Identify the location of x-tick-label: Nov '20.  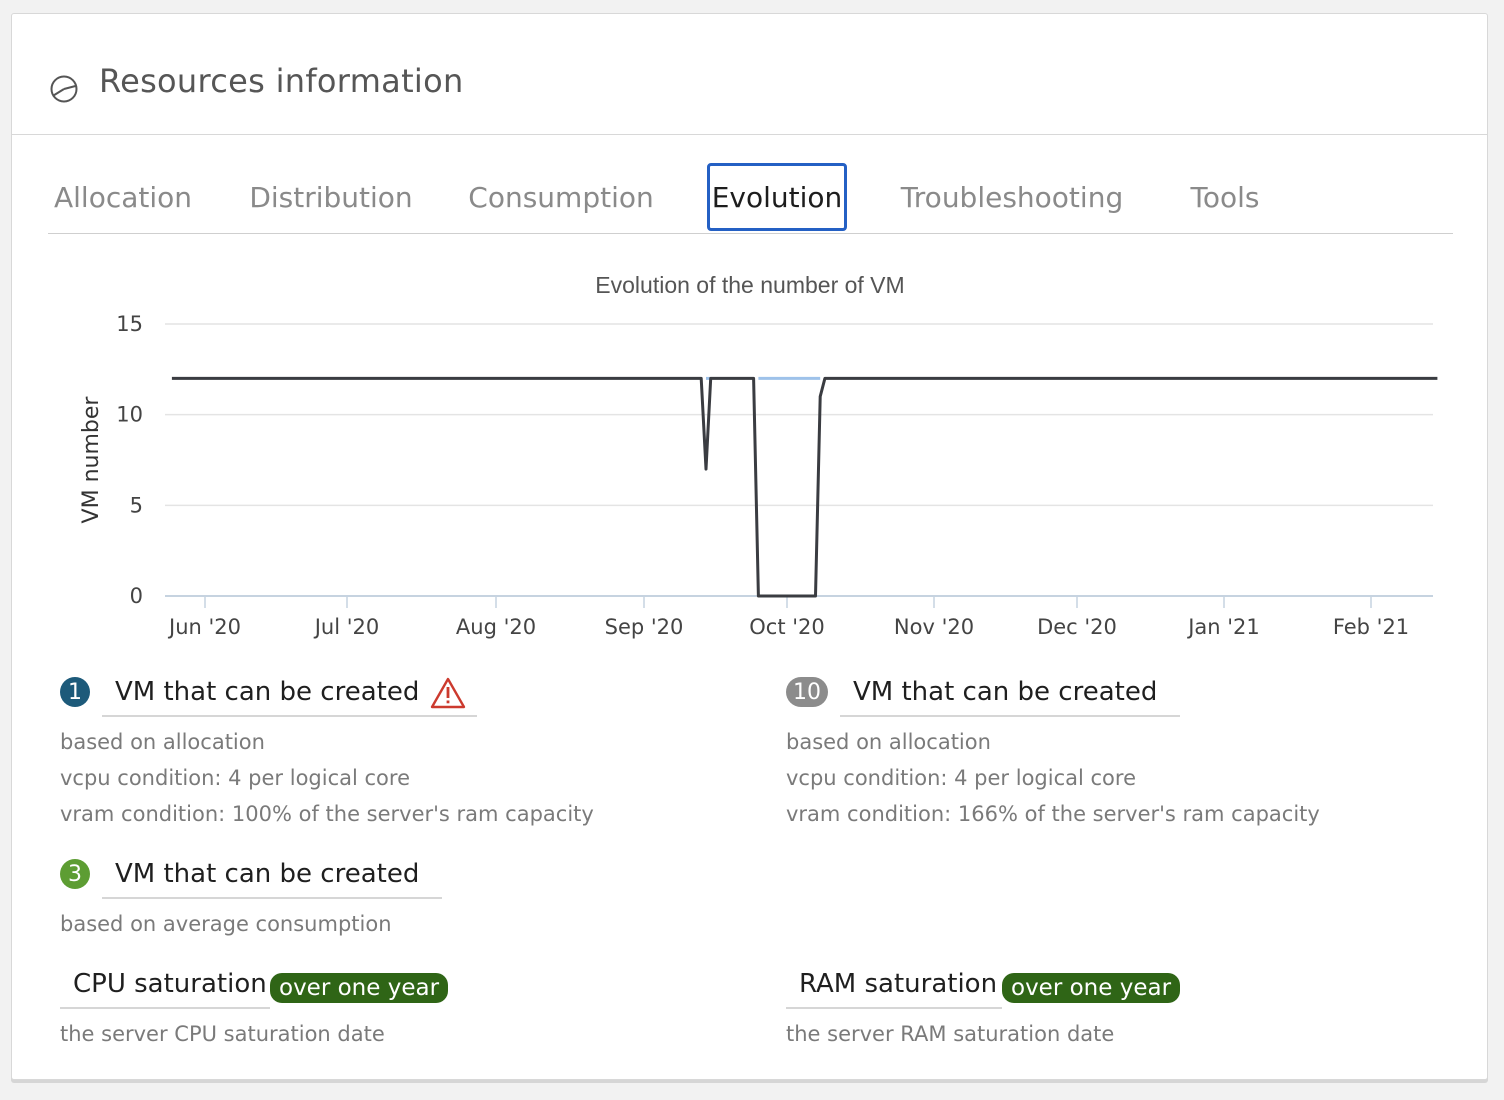
(934, 627).